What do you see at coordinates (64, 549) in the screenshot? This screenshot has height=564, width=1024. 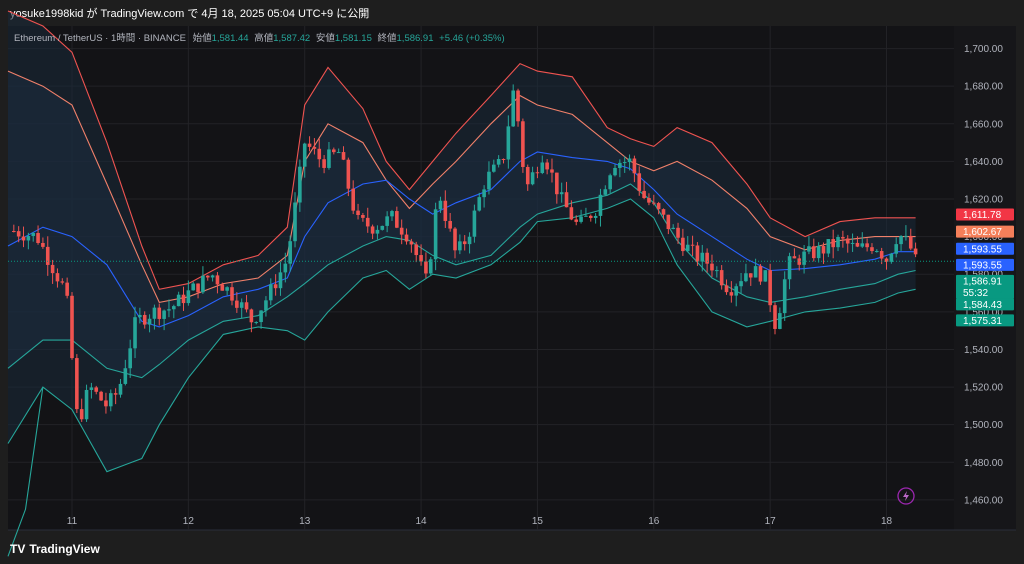 I see `tradingview-wordmark: TradingView` at bounding box center [64, 549].